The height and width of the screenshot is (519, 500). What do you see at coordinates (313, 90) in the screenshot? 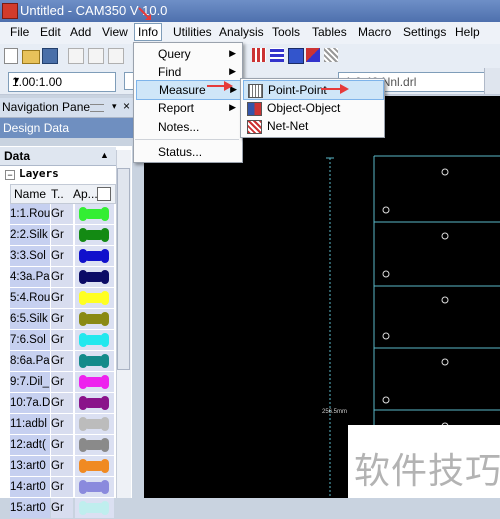
I see `menu-item-point-point: Point-Point` at bounding box center [313, 90].